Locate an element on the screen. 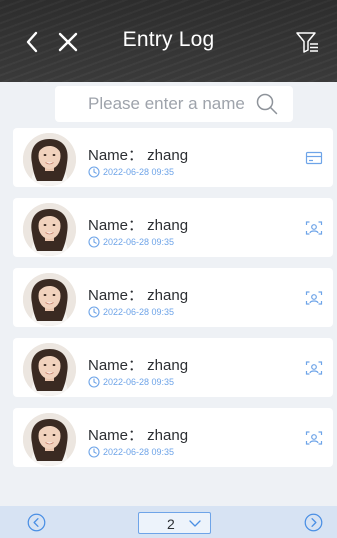 The width and height of the screenshot is (337, 538). search-input is located at coordinates (155, 104).